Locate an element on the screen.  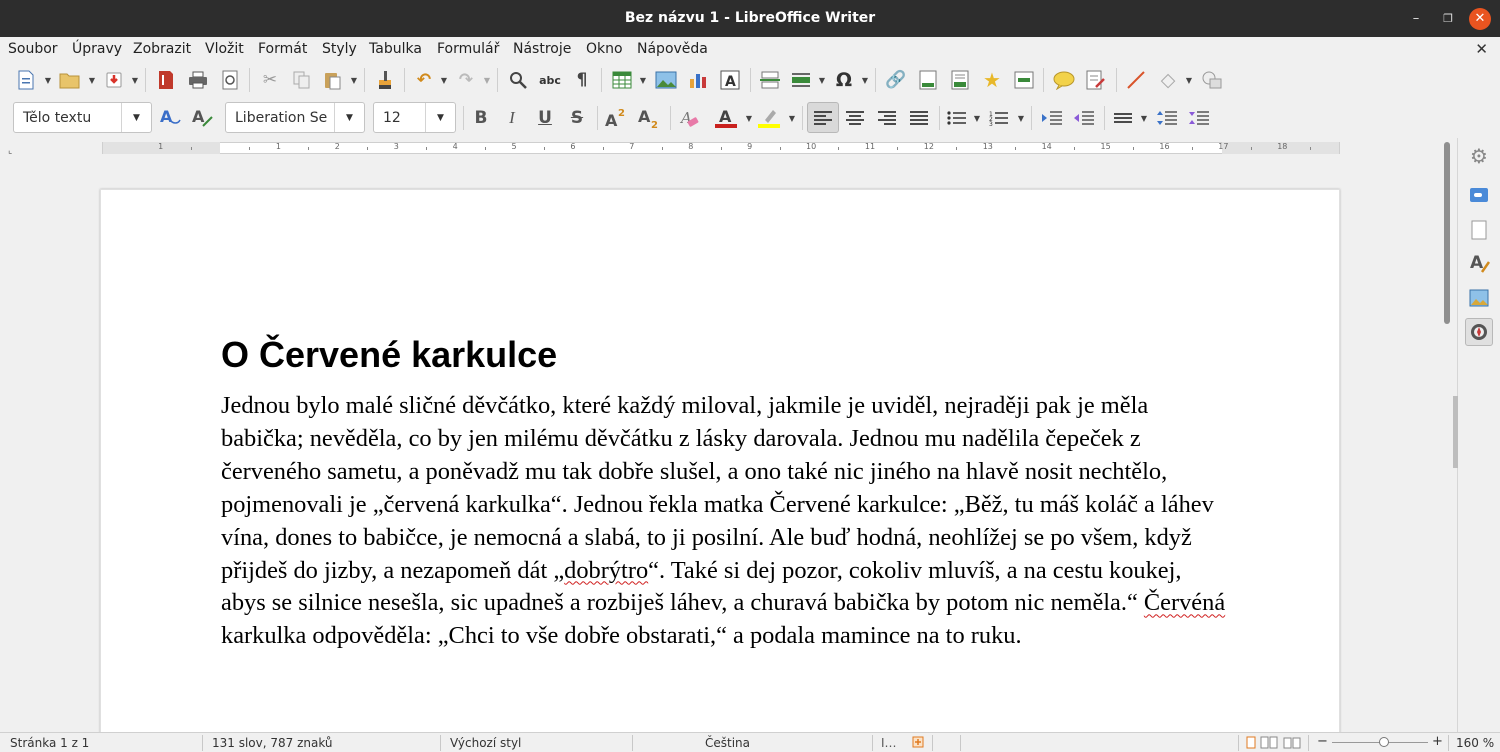
menu-formular: Formulář is located at coordinates (468, 49).